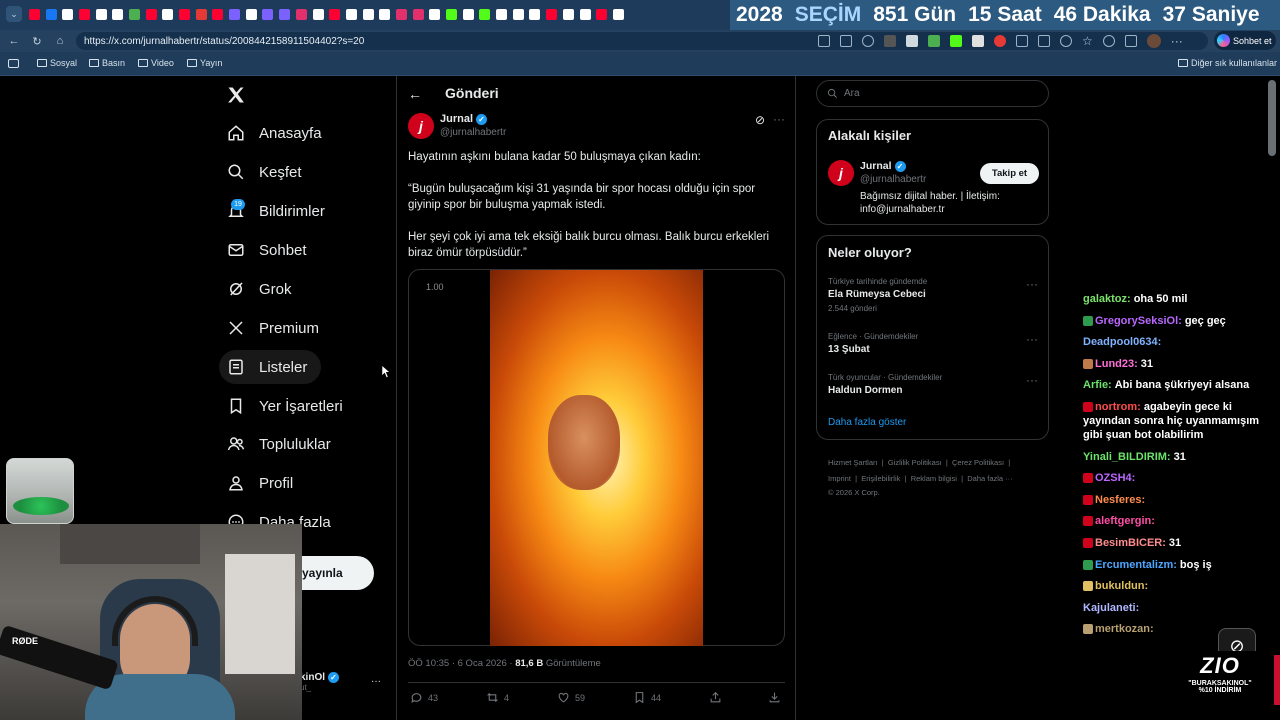 The width and height of the screenshot is (1280, 720). I want to click on repost-button: 4, so click(497, 697).